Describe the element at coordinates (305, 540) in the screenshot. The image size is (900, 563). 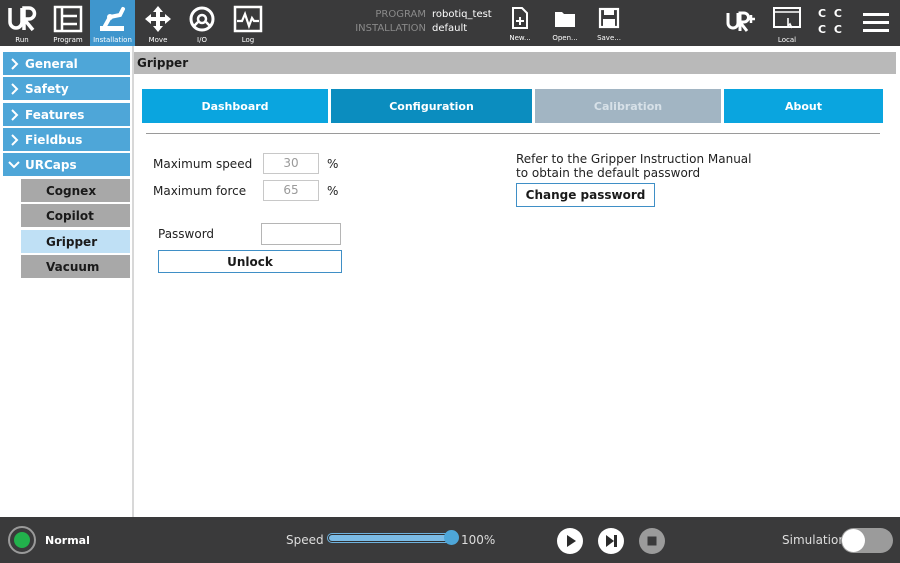
I see `speed-label: Speed` at that location.